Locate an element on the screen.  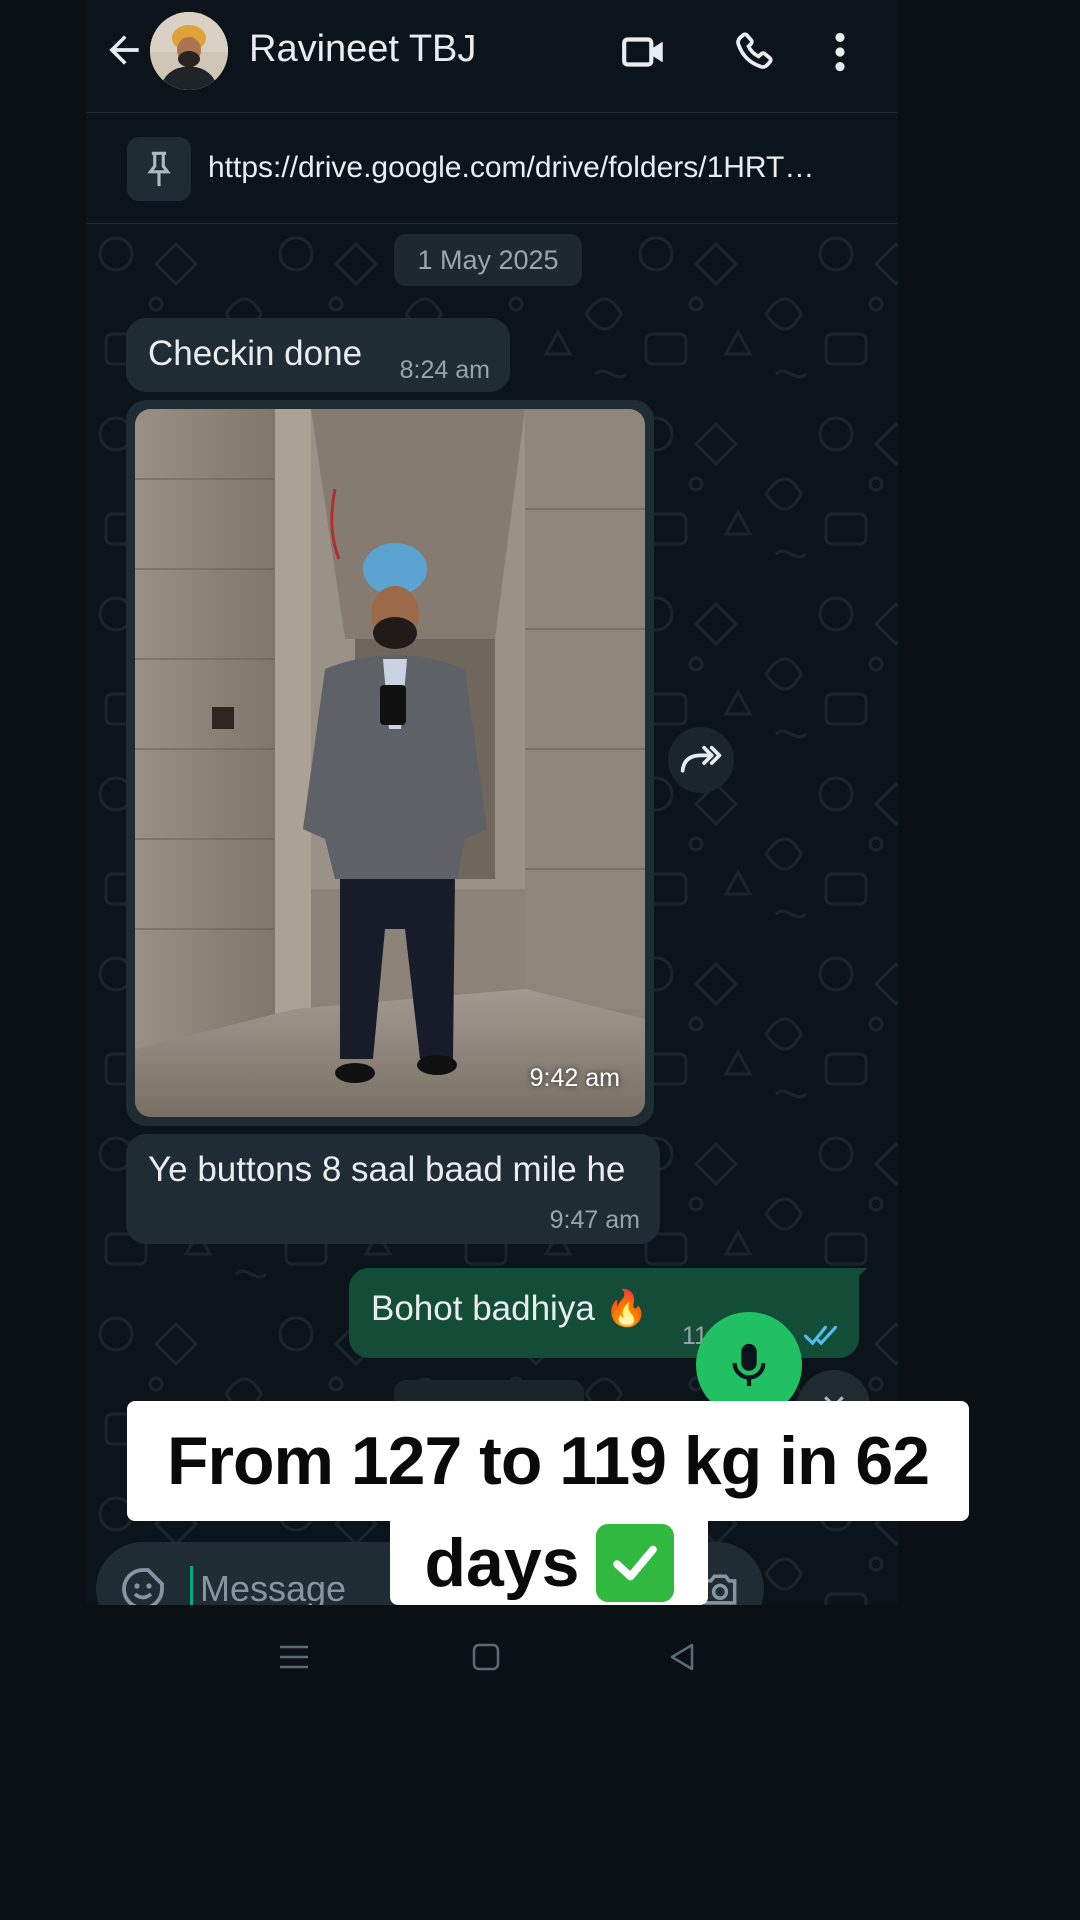
read-ticks-icon is located at coordinates (823, 1338).